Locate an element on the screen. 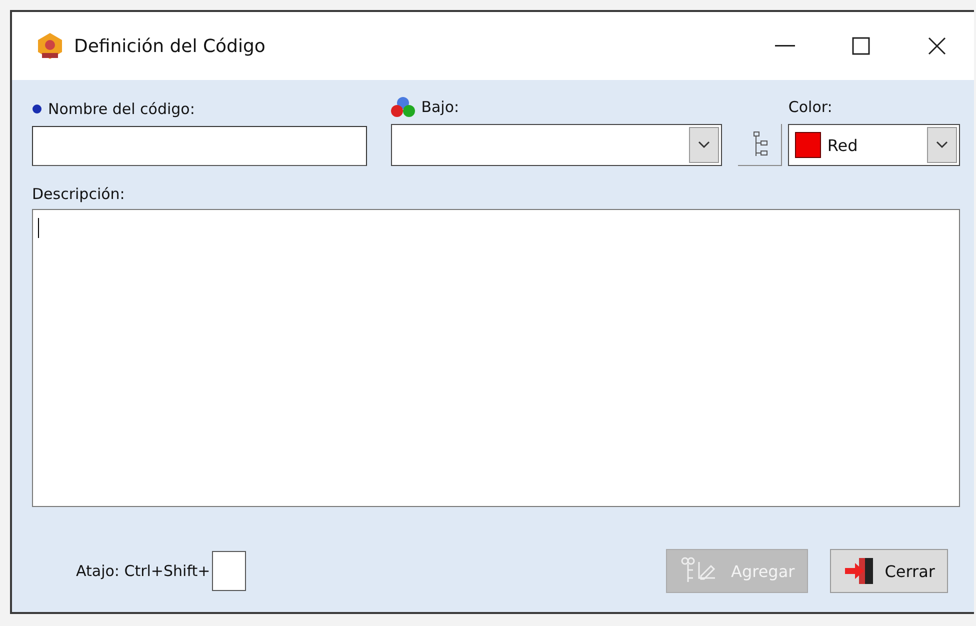  close-button: Cerrar is located at coordinates (889, 571).